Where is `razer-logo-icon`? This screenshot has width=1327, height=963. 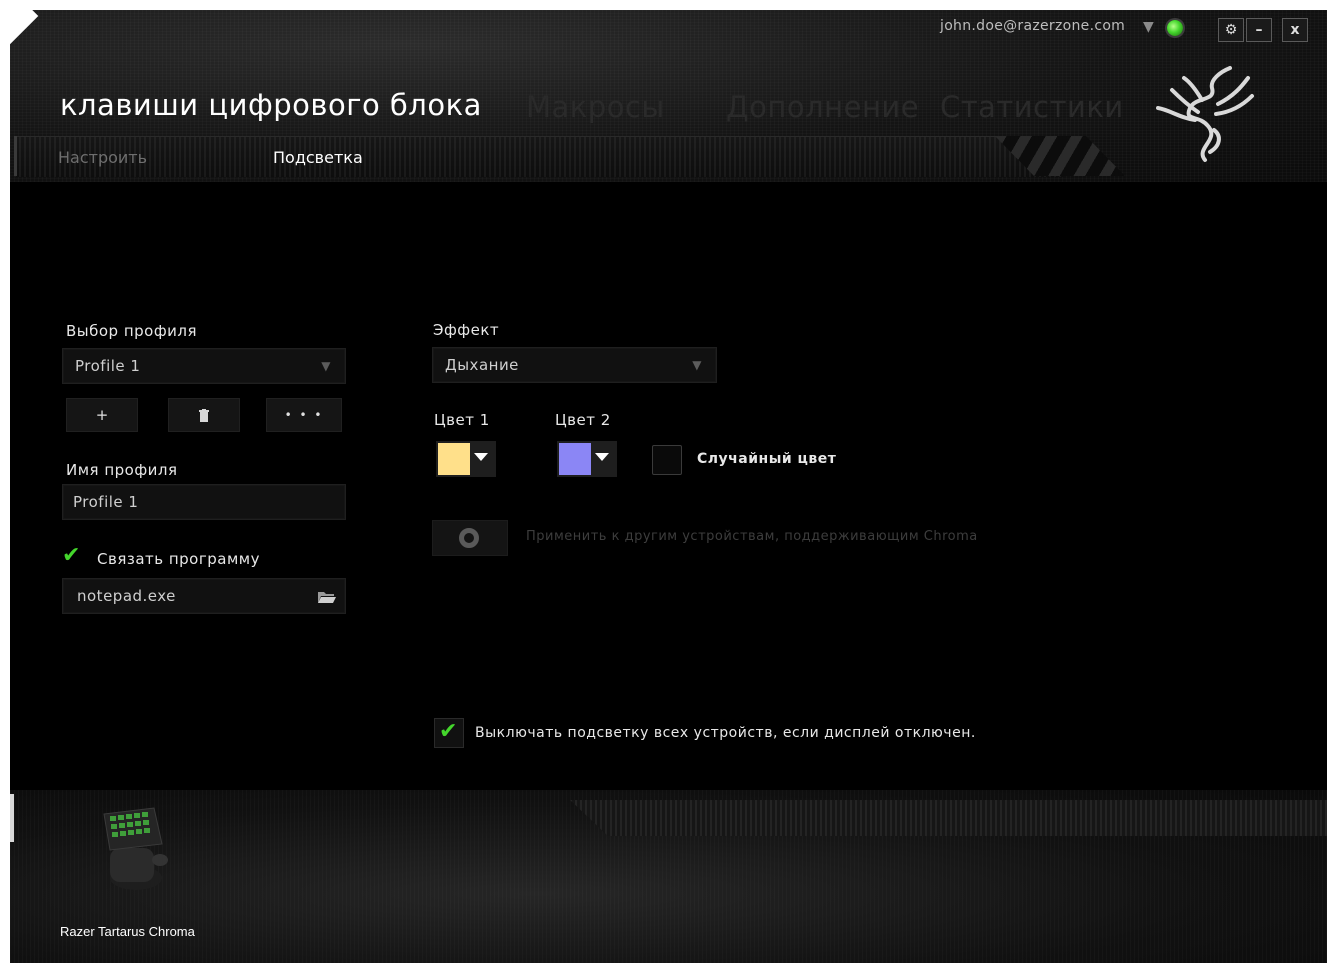
razer-logo-icon is located at coordinates (1205, 114).